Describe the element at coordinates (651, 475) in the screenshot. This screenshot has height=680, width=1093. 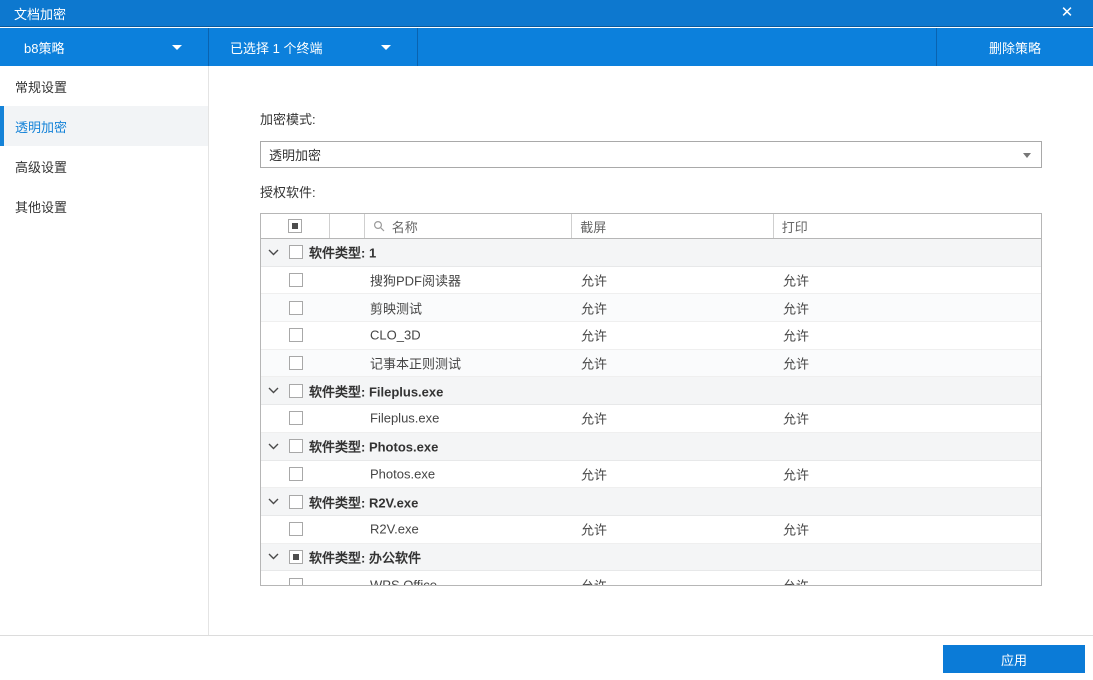
I see `table-row: Photos.exe 允许 允许` at that location.